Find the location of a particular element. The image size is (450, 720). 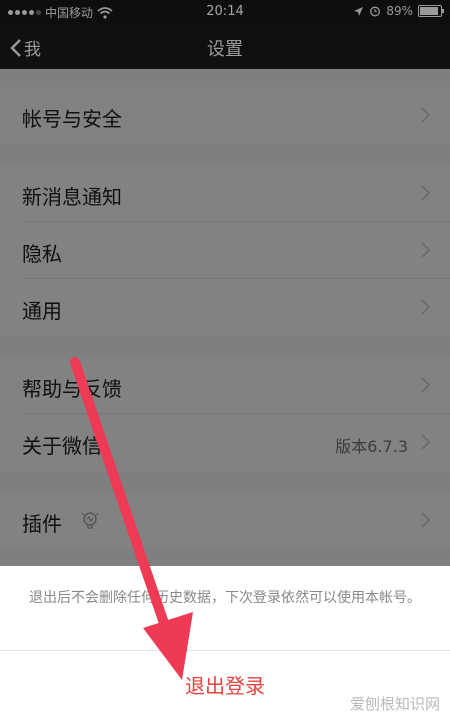

battery-percent: 89% is located at coordinates (399, 11).